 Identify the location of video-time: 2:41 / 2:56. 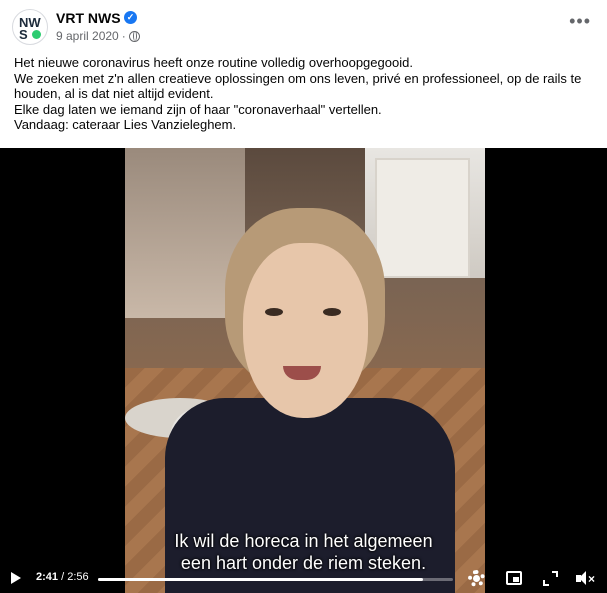
(62, 577).